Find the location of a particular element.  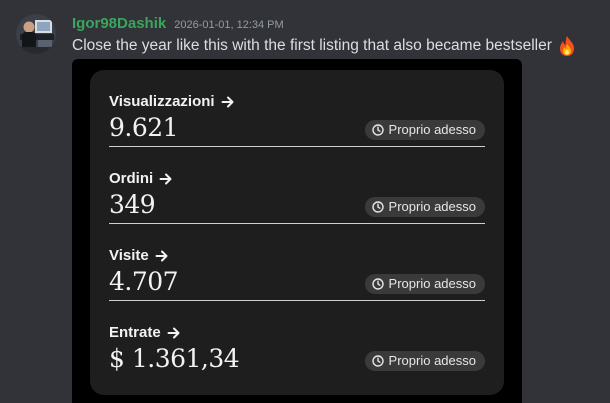

metric-revenue: Entrate $ 1.361,34 Proprio adesso is located at coordinates (297, 339).